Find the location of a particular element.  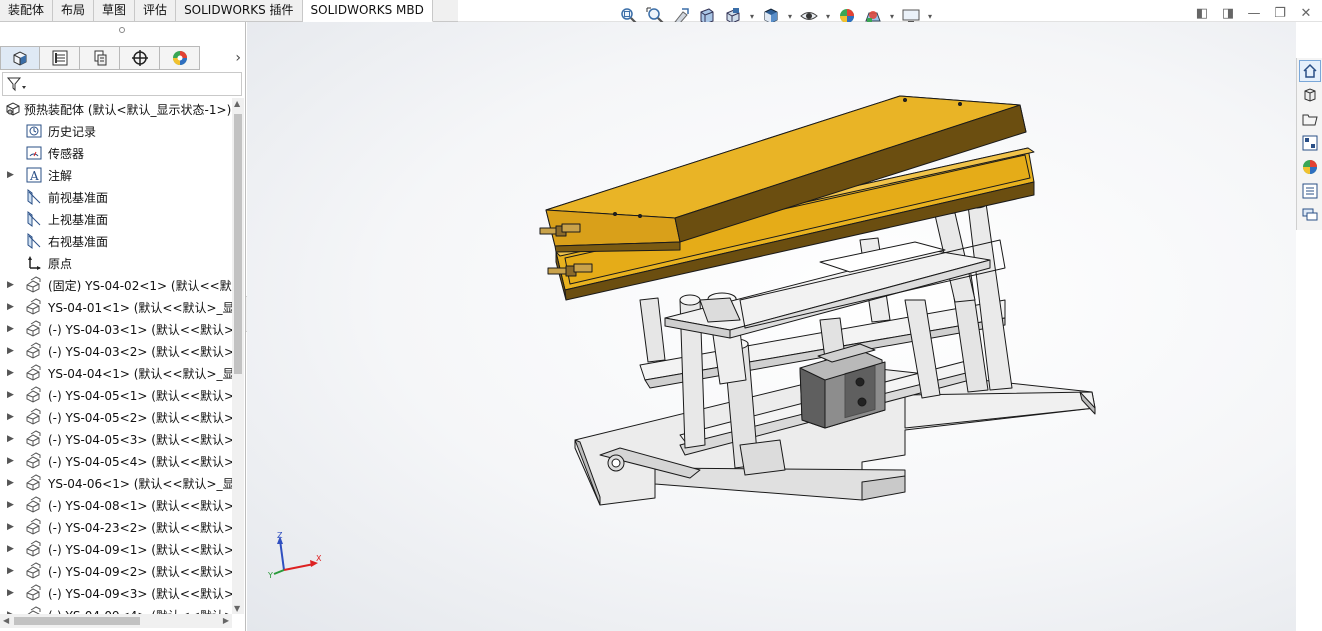

tree-item-label: (-) YS-04-09<3> (默认<<默认>_ is located at coordinates (140, 593).